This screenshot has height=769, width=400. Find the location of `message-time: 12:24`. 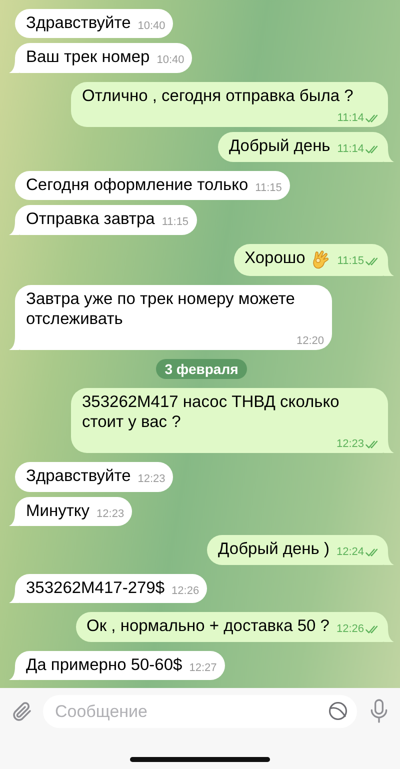

message-time: 12:24 is located at coordinates (350, 552).